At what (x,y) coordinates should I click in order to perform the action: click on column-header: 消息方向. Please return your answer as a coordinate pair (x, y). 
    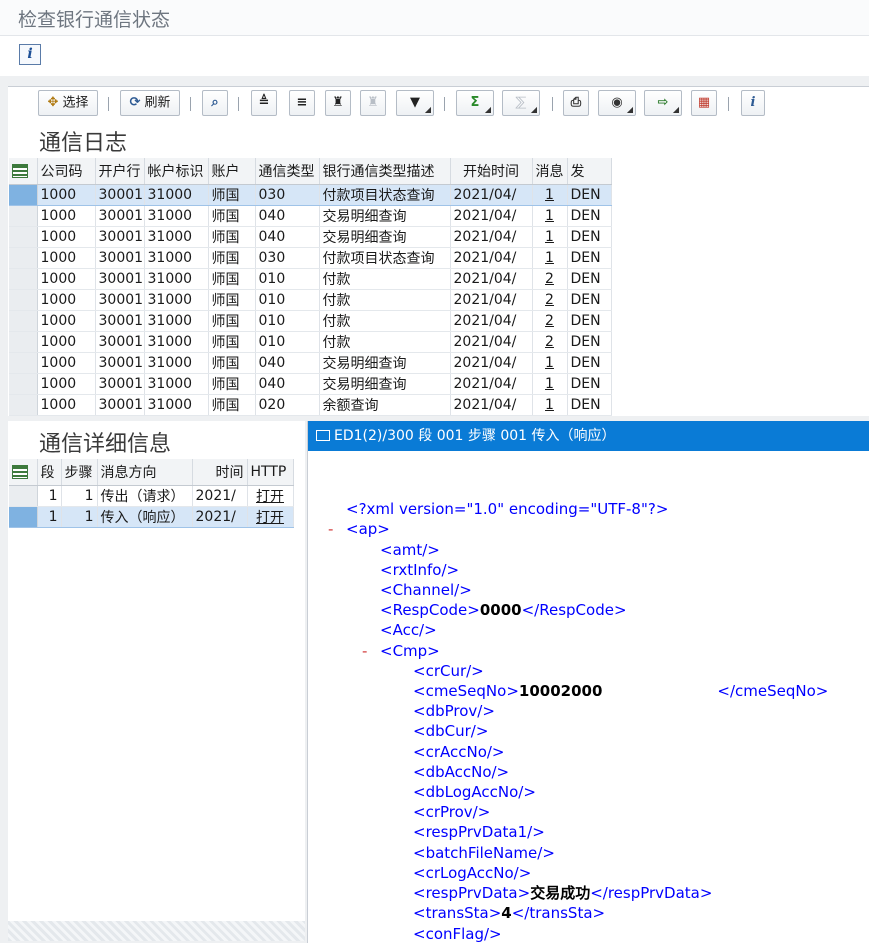
    Looking at the image, I should click on (145, 472).